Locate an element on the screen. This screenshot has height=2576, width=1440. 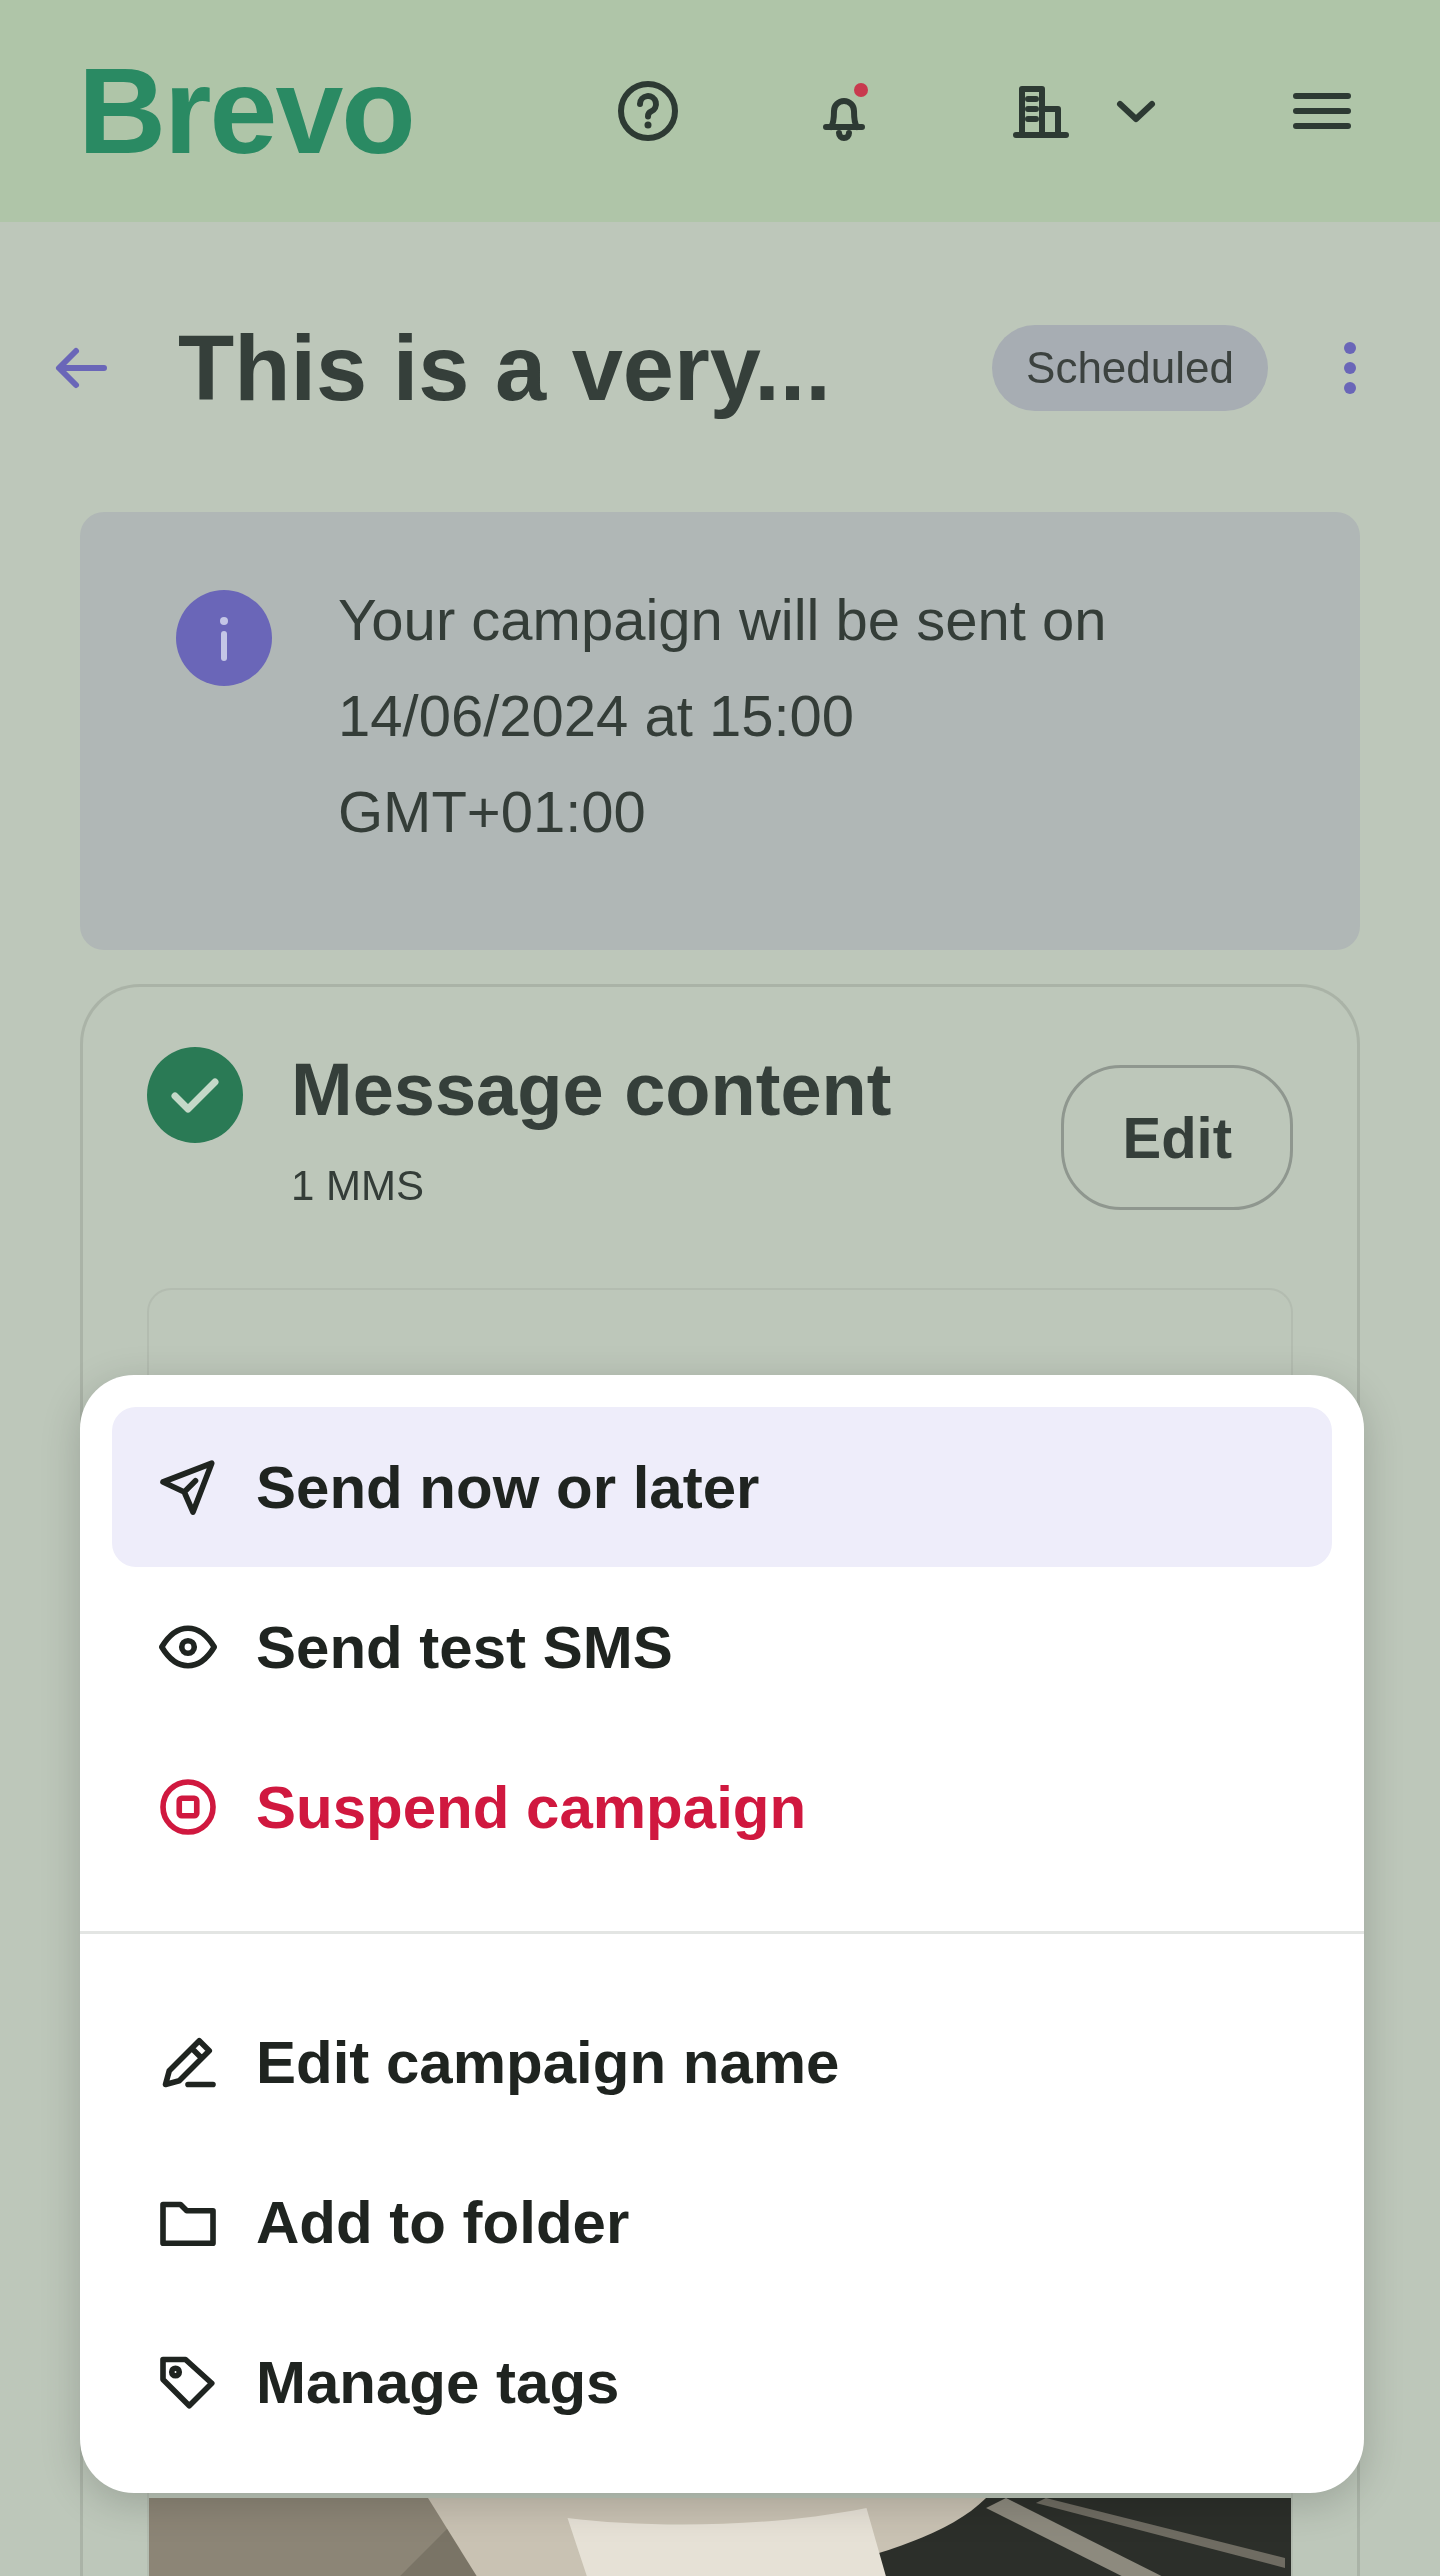
card-title: Message content is located at coordinates (592, 1089).